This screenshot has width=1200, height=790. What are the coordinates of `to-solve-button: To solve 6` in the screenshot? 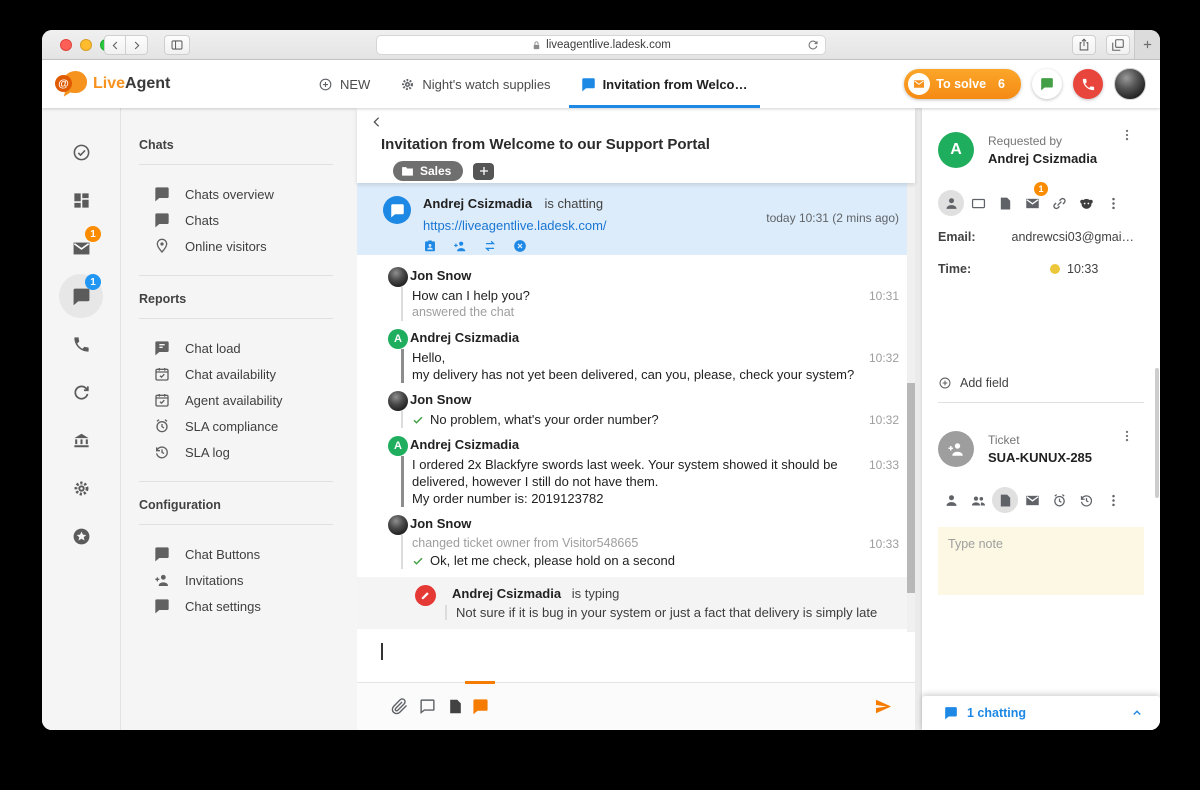 It's located at (962, 84).